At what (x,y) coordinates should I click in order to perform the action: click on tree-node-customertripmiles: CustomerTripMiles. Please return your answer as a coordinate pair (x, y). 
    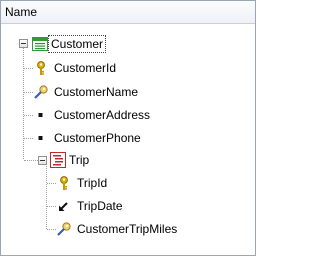
    Looking at the image, I should click on (127, 229).